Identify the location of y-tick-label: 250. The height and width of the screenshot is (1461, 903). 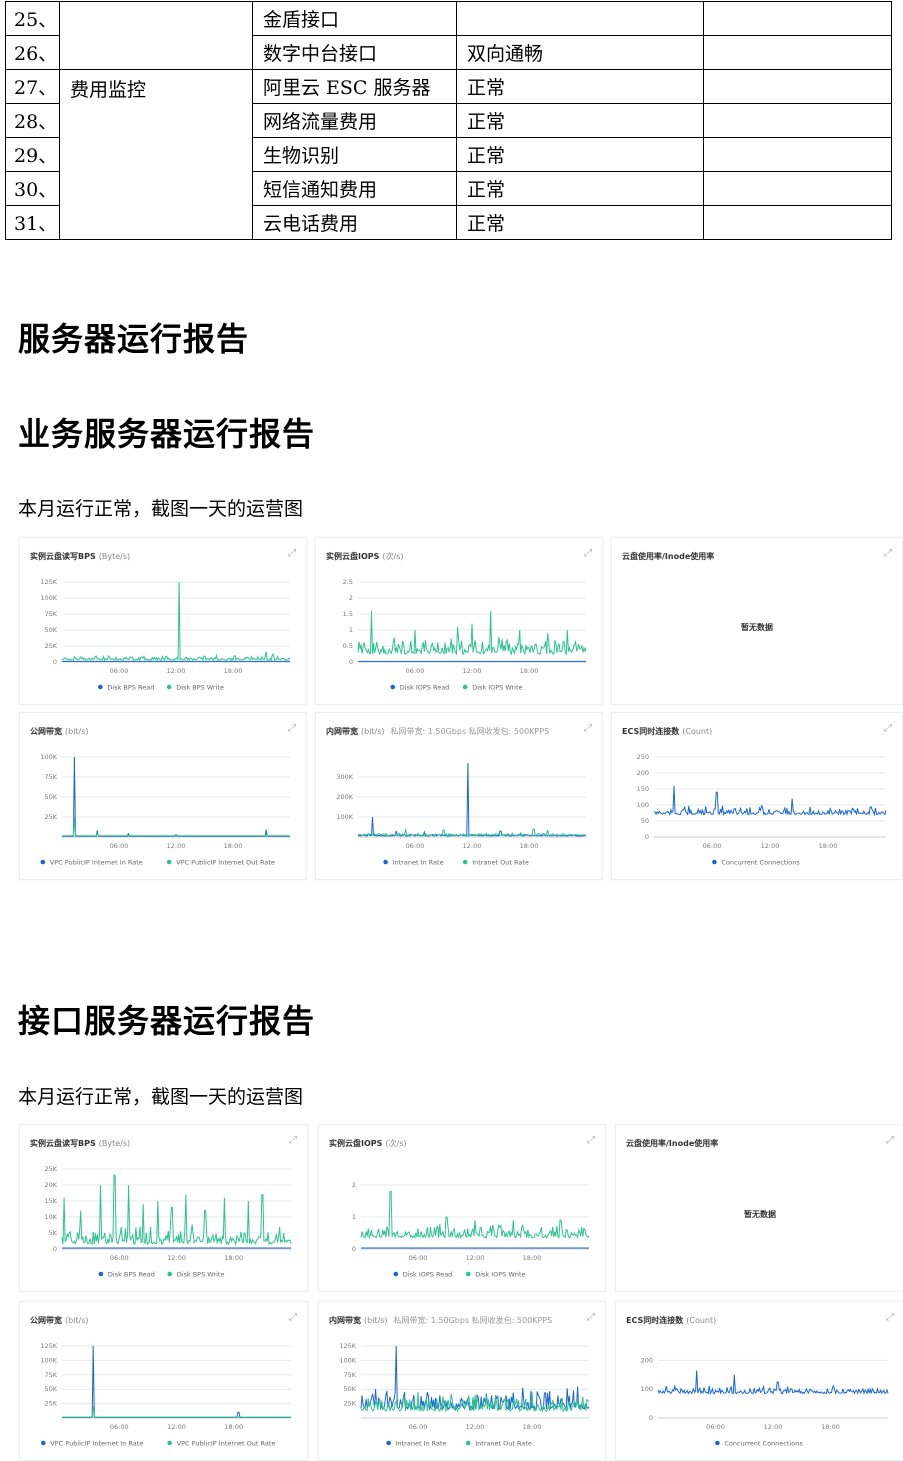
(643, 757).